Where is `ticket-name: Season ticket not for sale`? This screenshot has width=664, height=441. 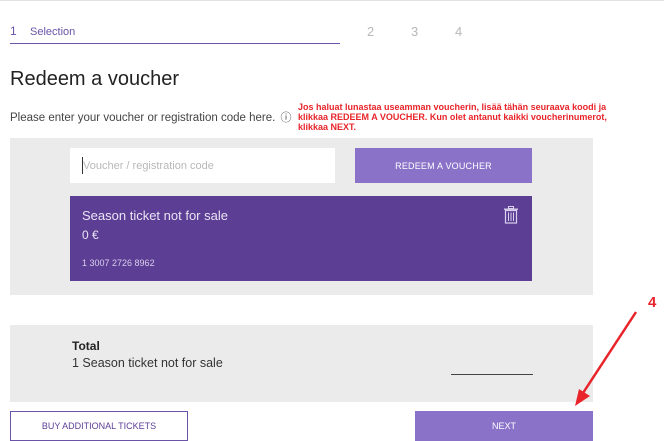
ticket-name: Season ticket not for sale is located at coordinates (155, 215).